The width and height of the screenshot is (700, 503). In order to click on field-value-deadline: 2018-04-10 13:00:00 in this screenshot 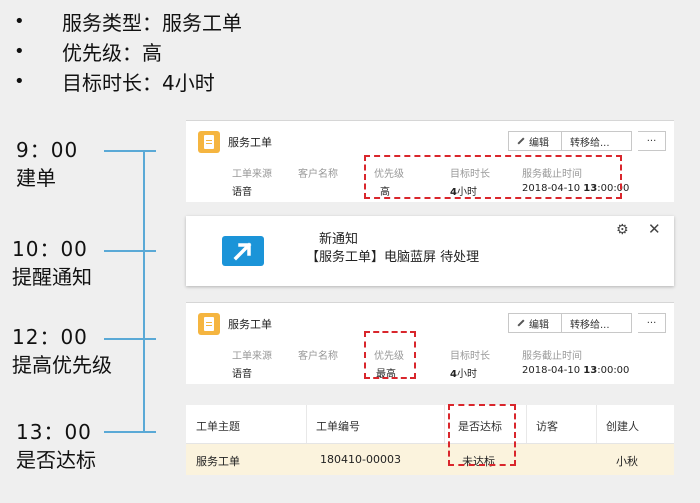, I will do `click(575, 370)`.